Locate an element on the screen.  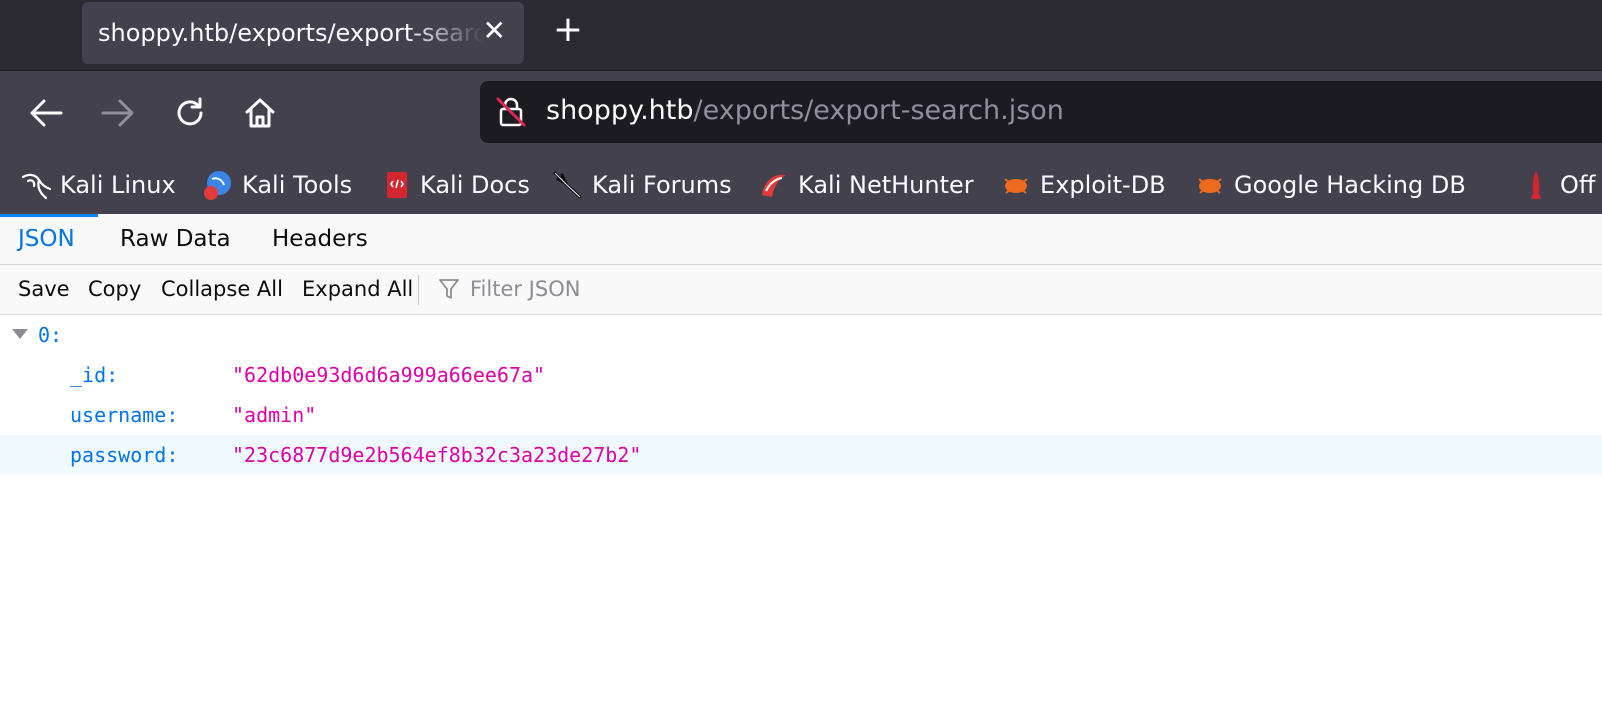
bookmark-offsec: Off is located at coordinates (1557, 185).